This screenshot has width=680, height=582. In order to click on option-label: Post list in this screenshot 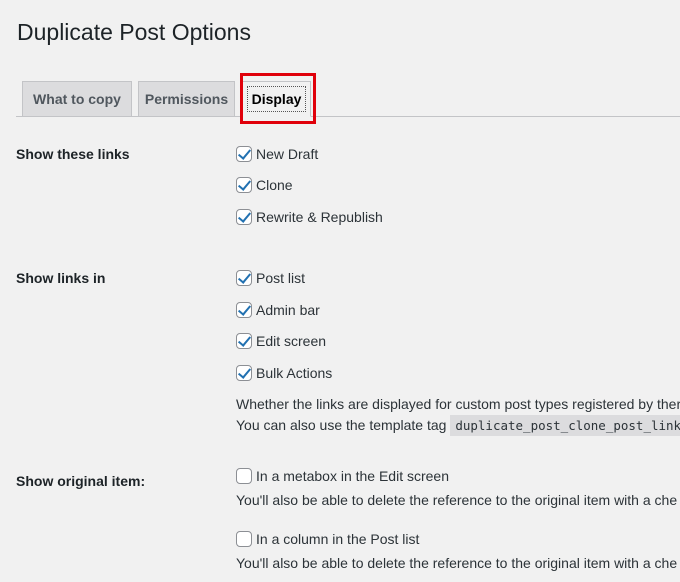, I will do `click(281, 278)`.